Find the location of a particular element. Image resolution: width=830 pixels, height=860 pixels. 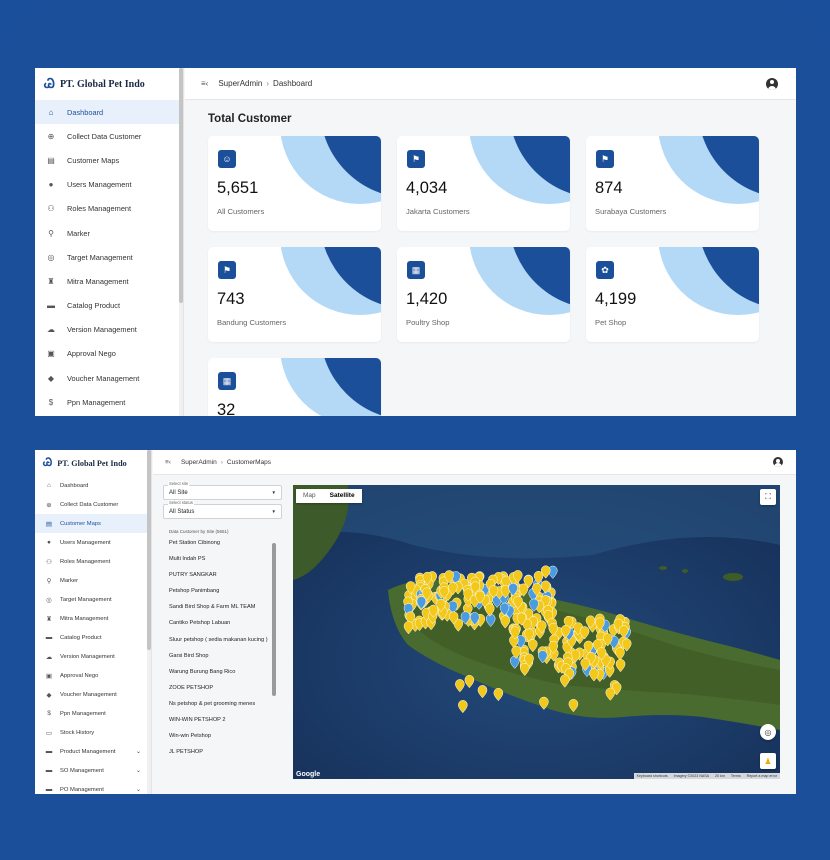

site-list-item: PUTRY SANGKAR is located at coordinates (221, 576).